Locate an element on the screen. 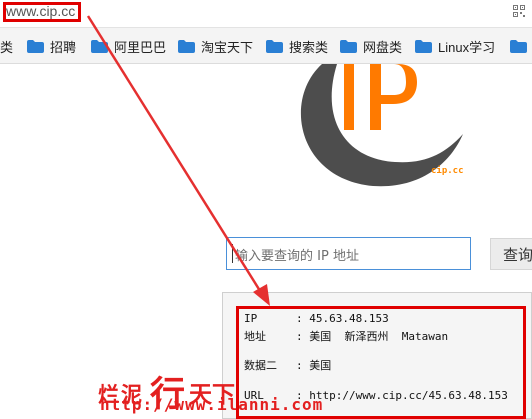  watermark-url: http://www.ilanni.com is located at coordinates (212, 404).